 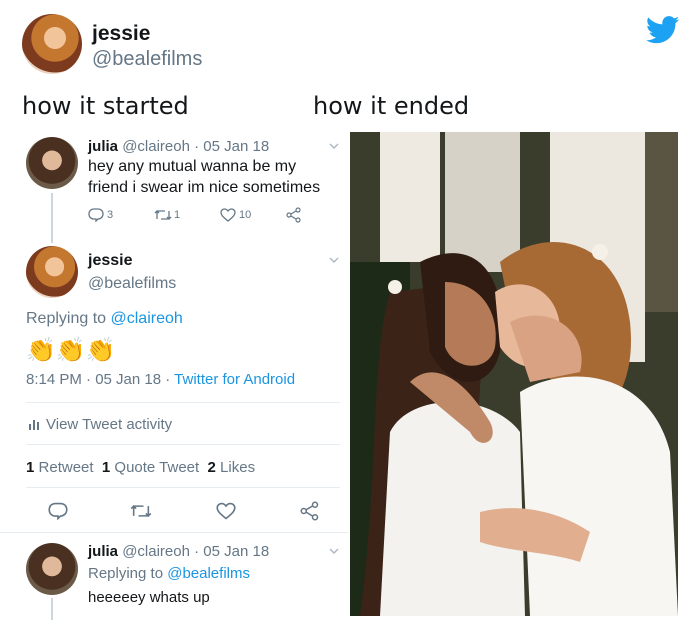 I want to click on like-count: 2, so click(x=211, y=467).